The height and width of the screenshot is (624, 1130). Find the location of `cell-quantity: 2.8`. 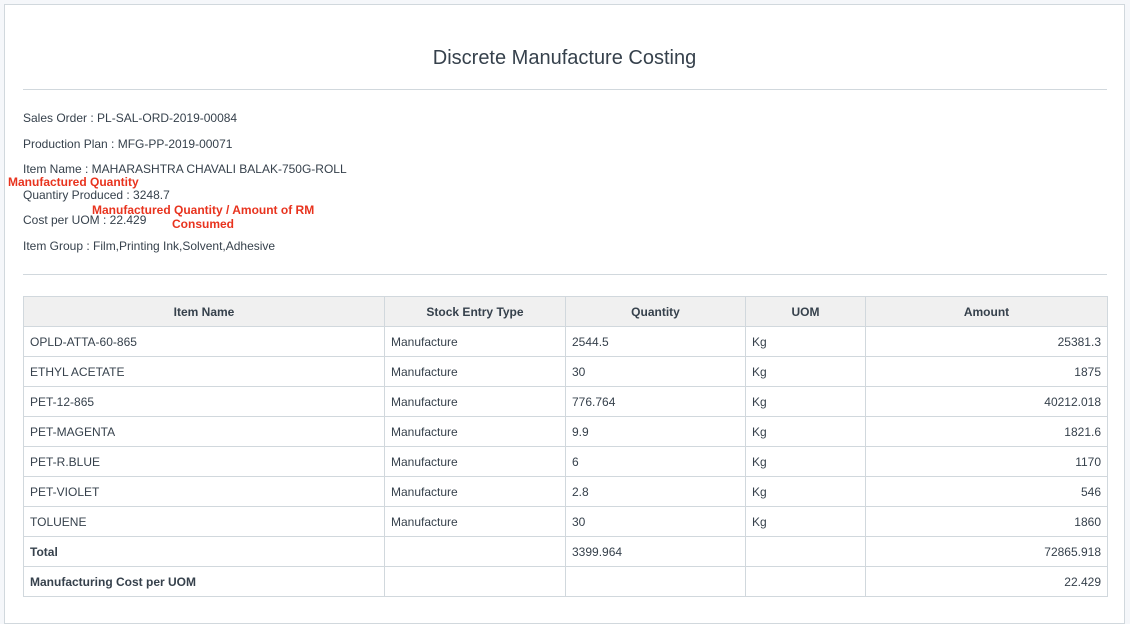

cell-quantity: 2.8 is located at coordinates (655, 491).